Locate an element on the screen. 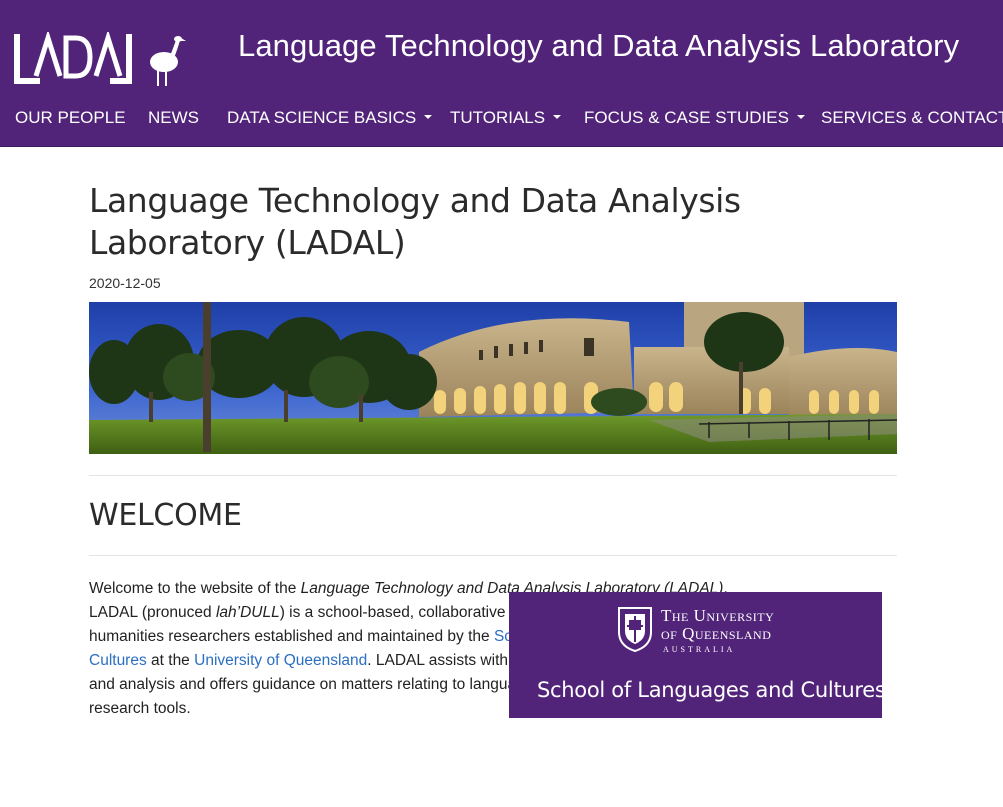 Image resolution: width=1003 pixels, height=807 pixels. nav-label: OUR PEOPLE is located at coordinates (70, 117).